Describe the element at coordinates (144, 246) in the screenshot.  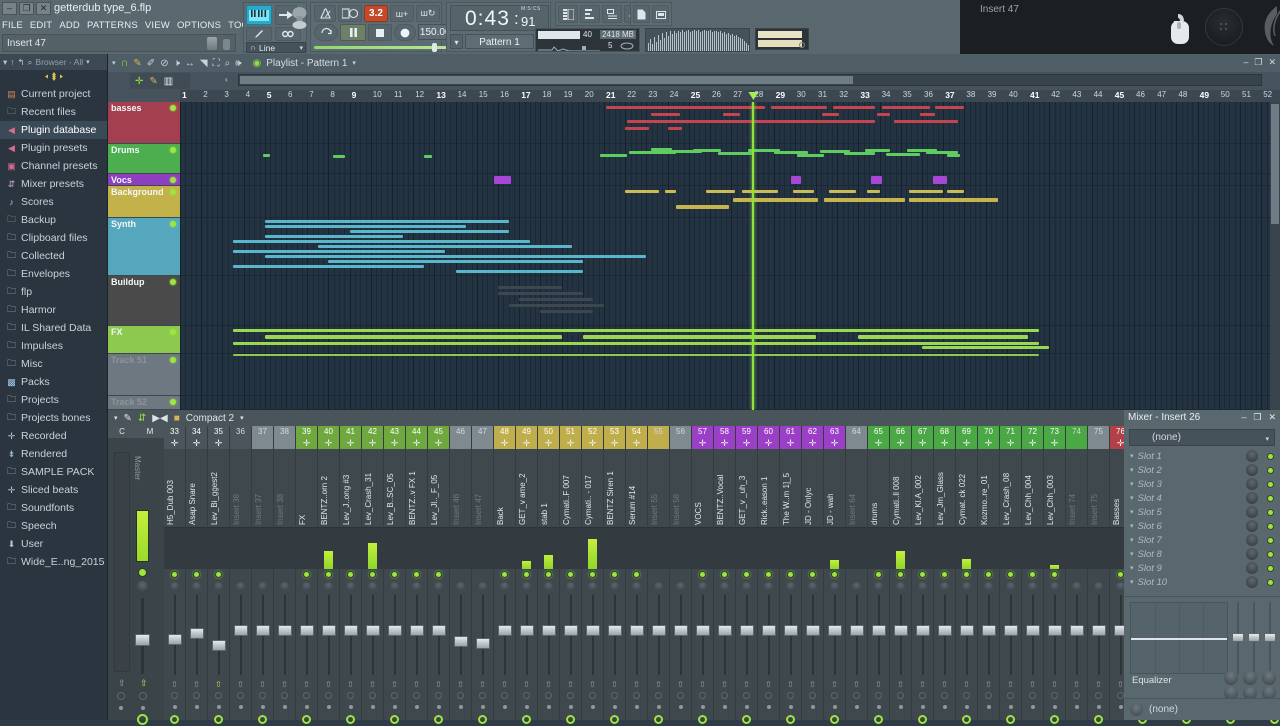
I see `playlist-track-header: Synth` at that location.